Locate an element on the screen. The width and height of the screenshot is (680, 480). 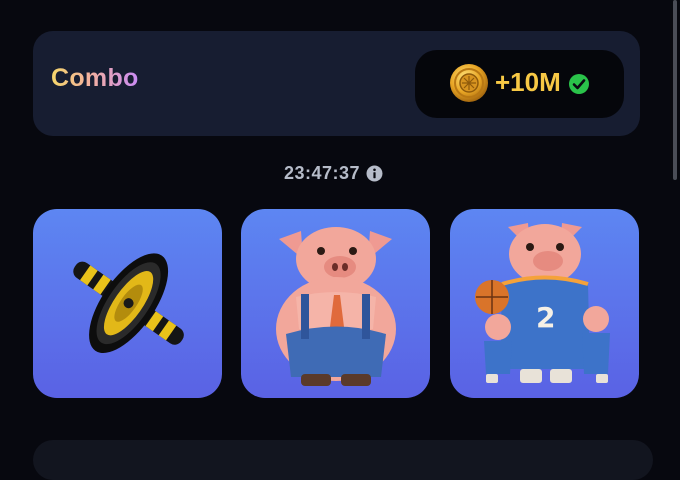
pig-in-overalls-icon is located at coordinates (336, 306).